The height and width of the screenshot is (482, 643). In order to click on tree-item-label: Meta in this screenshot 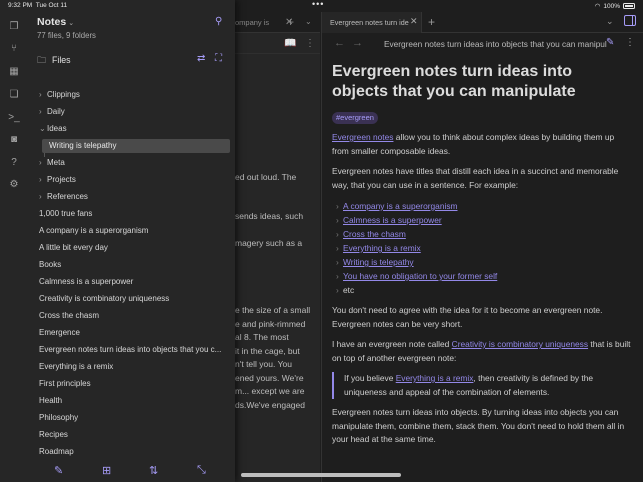, I will do `click(56, 162)`.